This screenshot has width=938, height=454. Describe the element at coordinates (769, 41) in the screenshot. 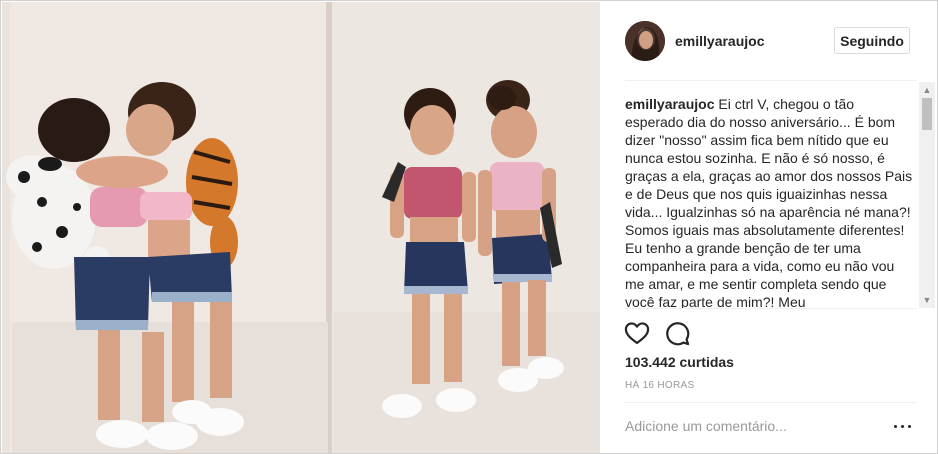

I see `post-header: emillyaraujoc Seguindo` at that location.